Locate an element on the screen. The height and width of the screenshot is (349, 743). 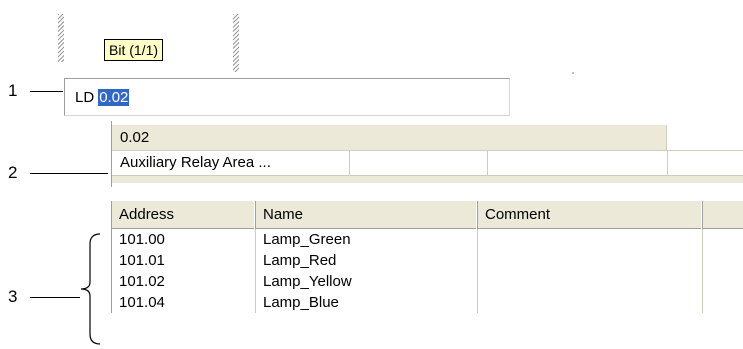
operand-address-text: 0.02 is located at coordinates (389, 138).